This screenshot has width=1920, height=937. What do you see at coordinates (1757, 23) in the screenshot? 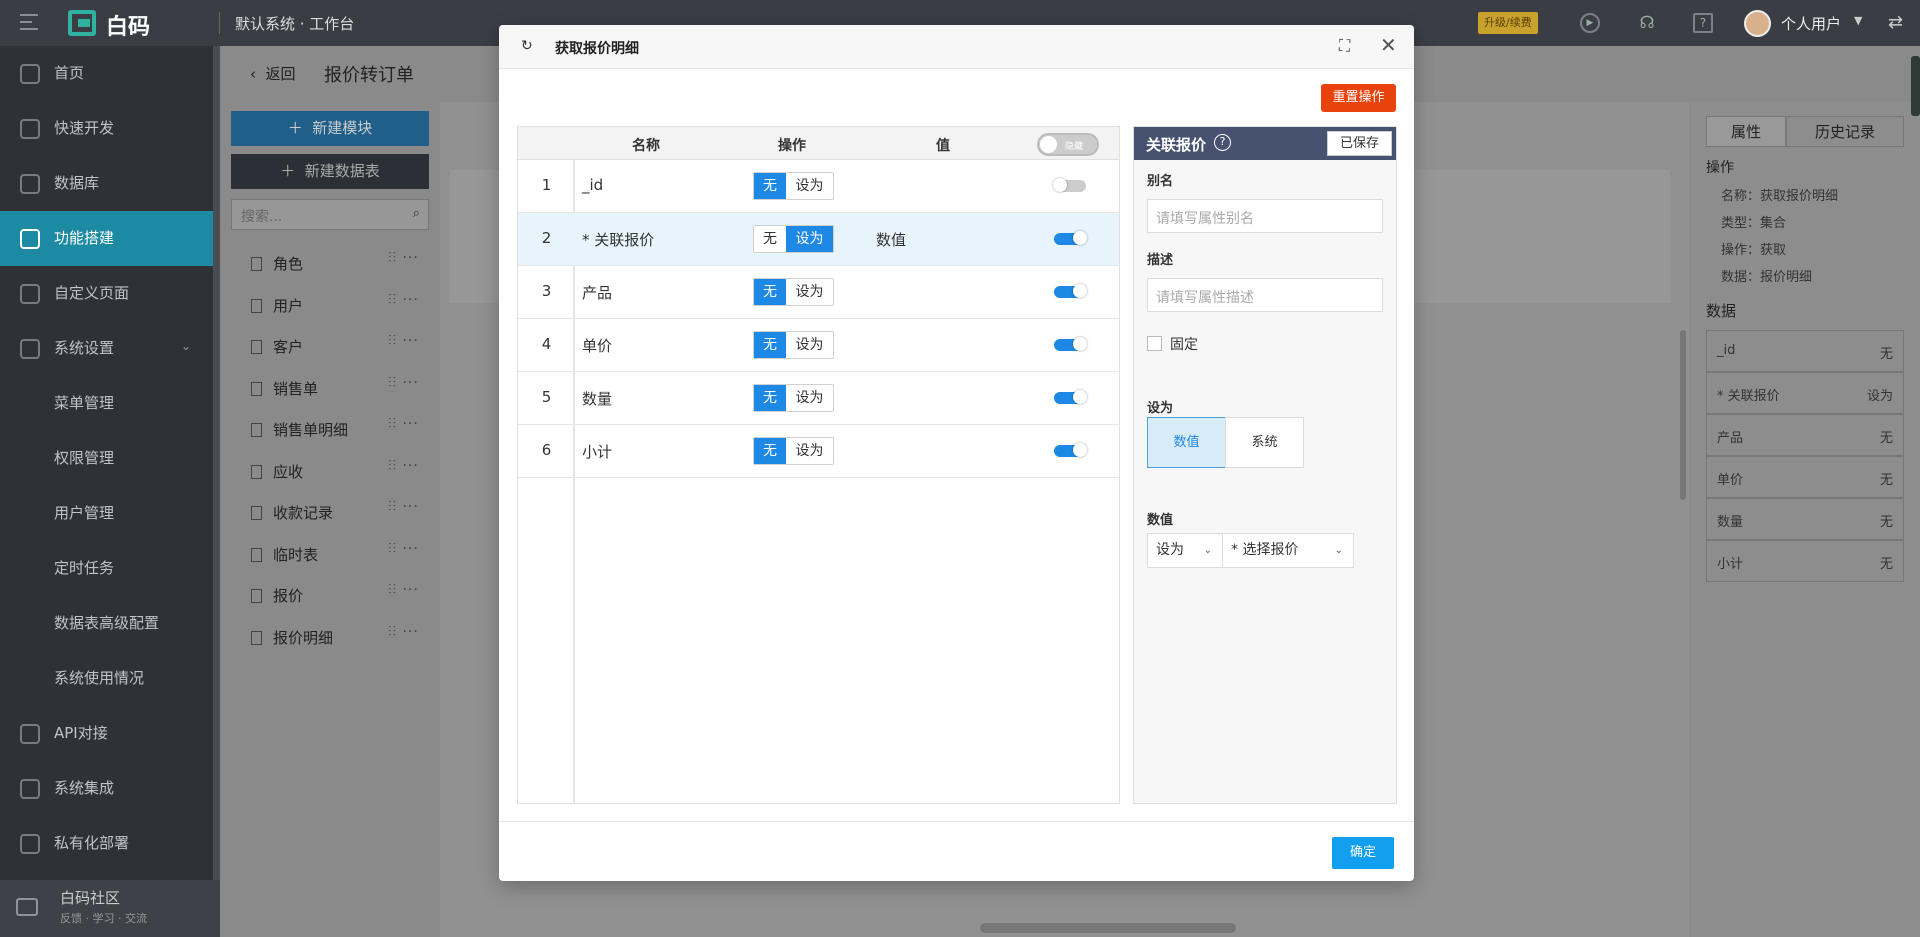
I see `avatar` at bounding box center [1757, 23].